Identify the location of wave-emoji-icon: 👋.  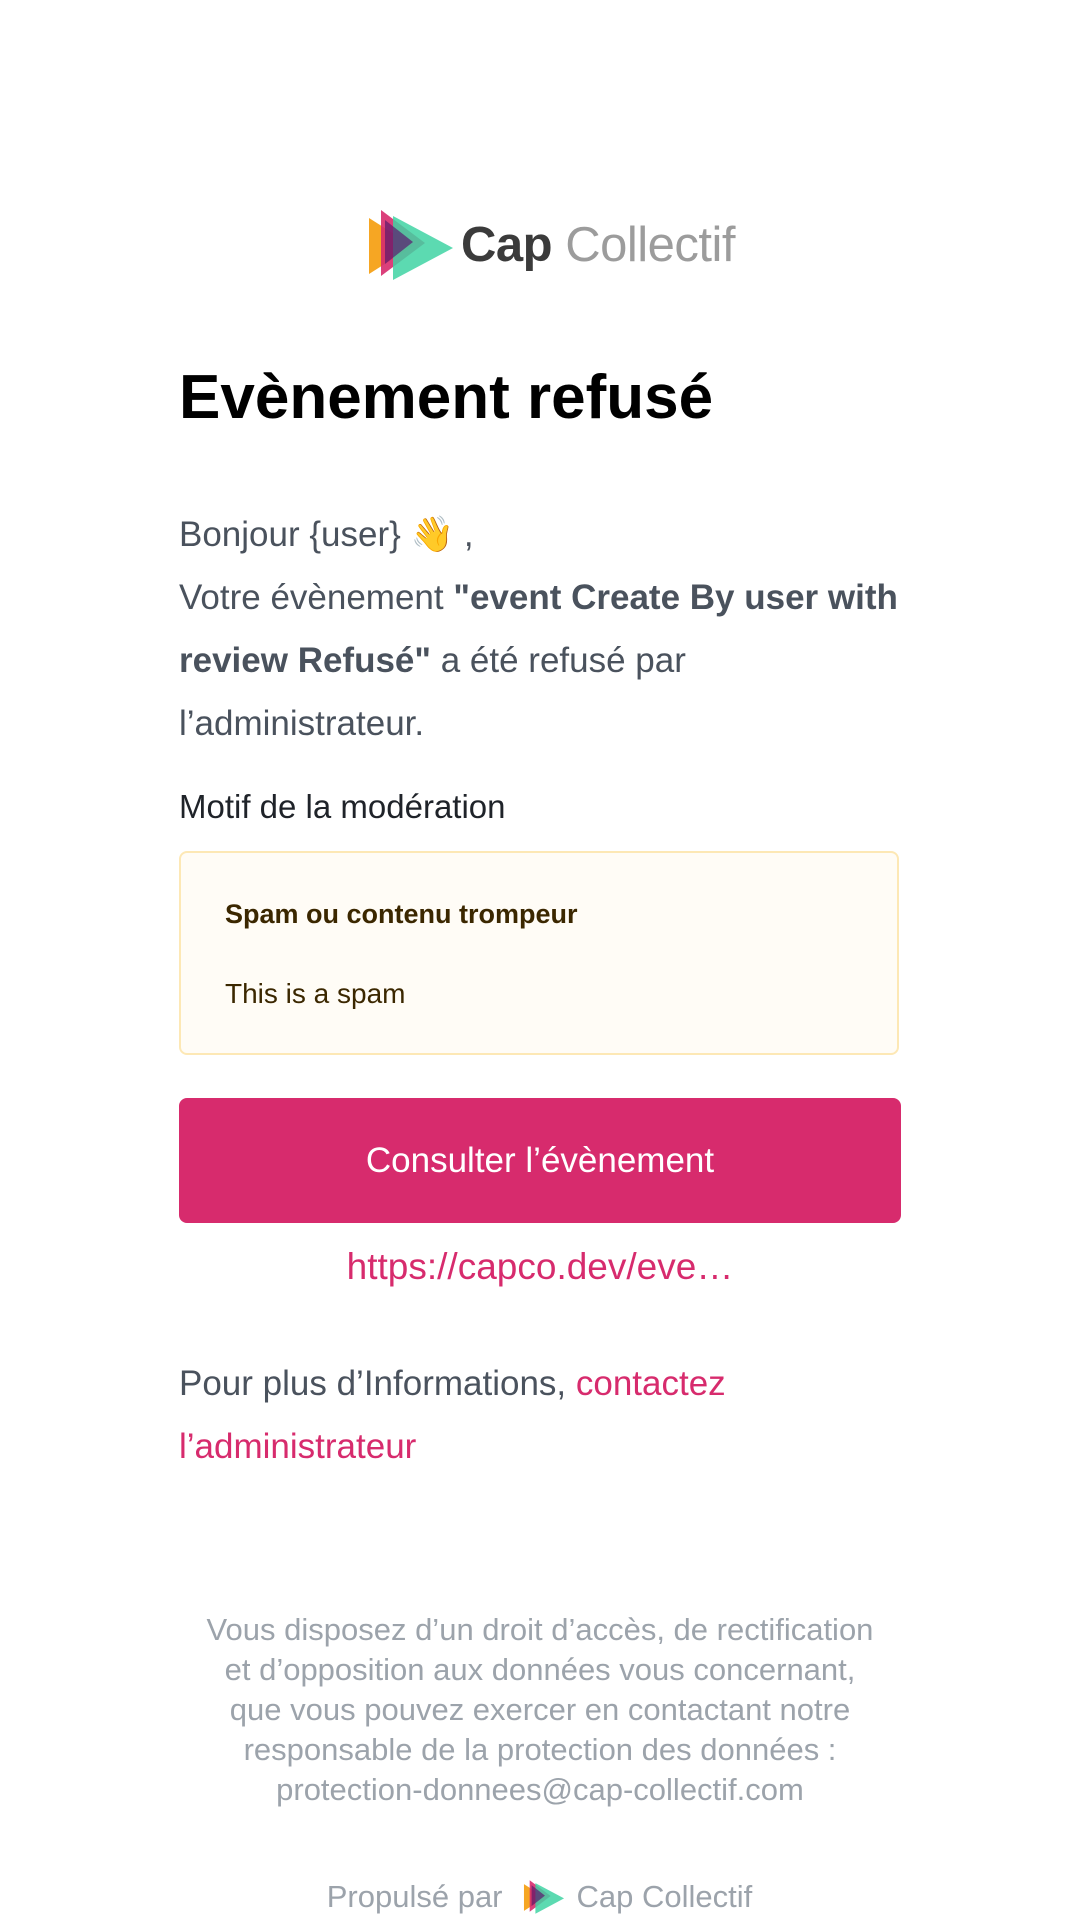
(432, 534).